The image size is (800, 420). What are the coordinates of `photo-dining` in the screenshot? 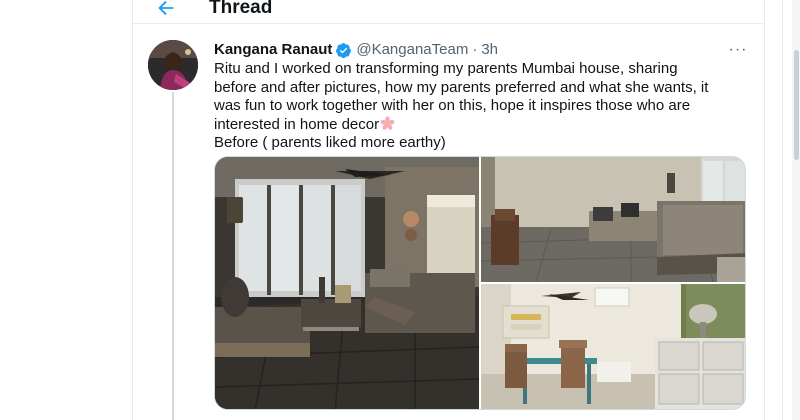 It's located at (613, 346).